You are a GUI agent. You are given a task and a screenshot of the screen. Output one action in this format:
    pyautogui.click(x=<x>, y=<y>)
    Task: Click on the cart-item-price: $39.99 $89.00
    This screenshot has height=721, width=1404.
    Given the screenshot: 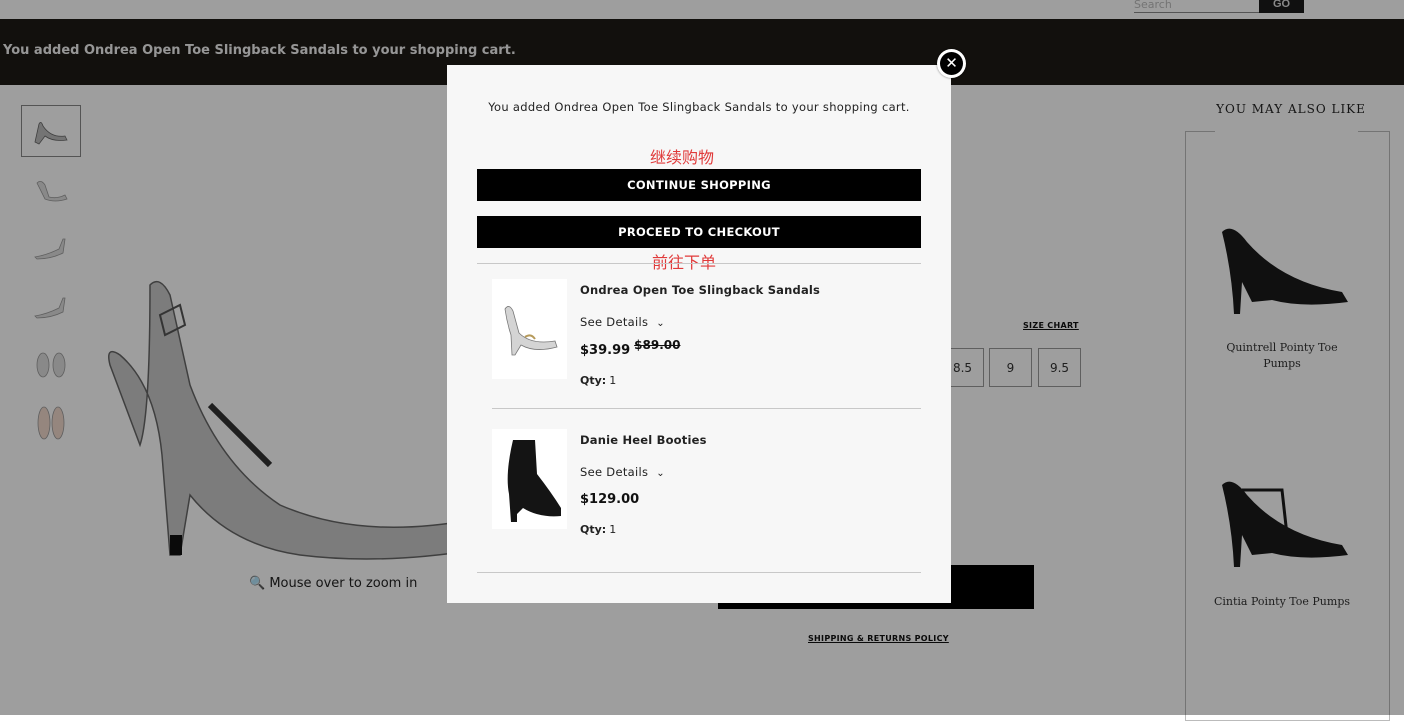 What is the action you would take?
    pyautogui.click(x=630, y=348)
    